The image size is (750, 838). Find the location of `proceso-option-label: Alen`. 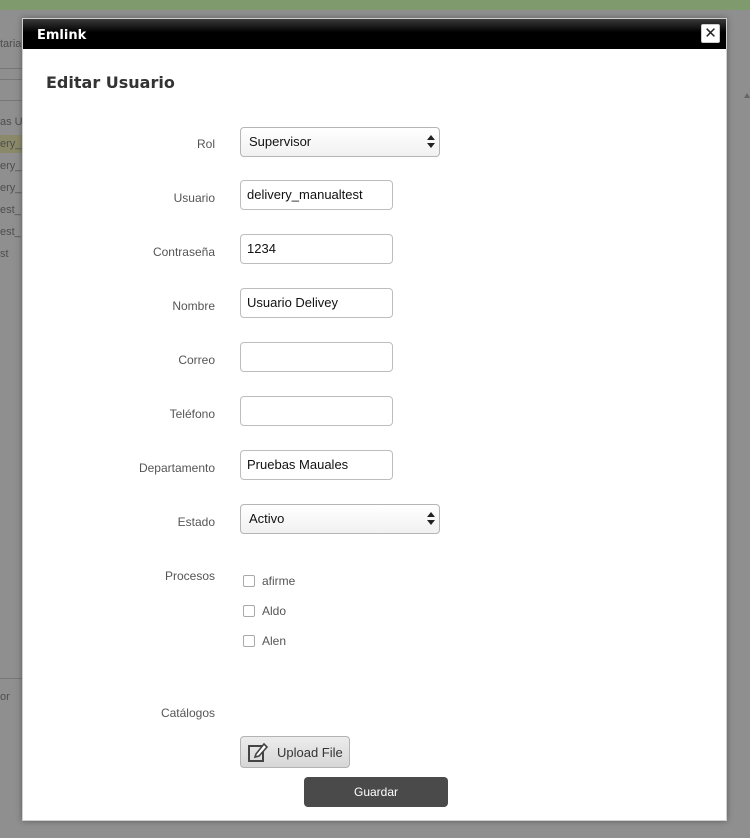

proceso-option-label: Alen is located at coordinates (274, 641).